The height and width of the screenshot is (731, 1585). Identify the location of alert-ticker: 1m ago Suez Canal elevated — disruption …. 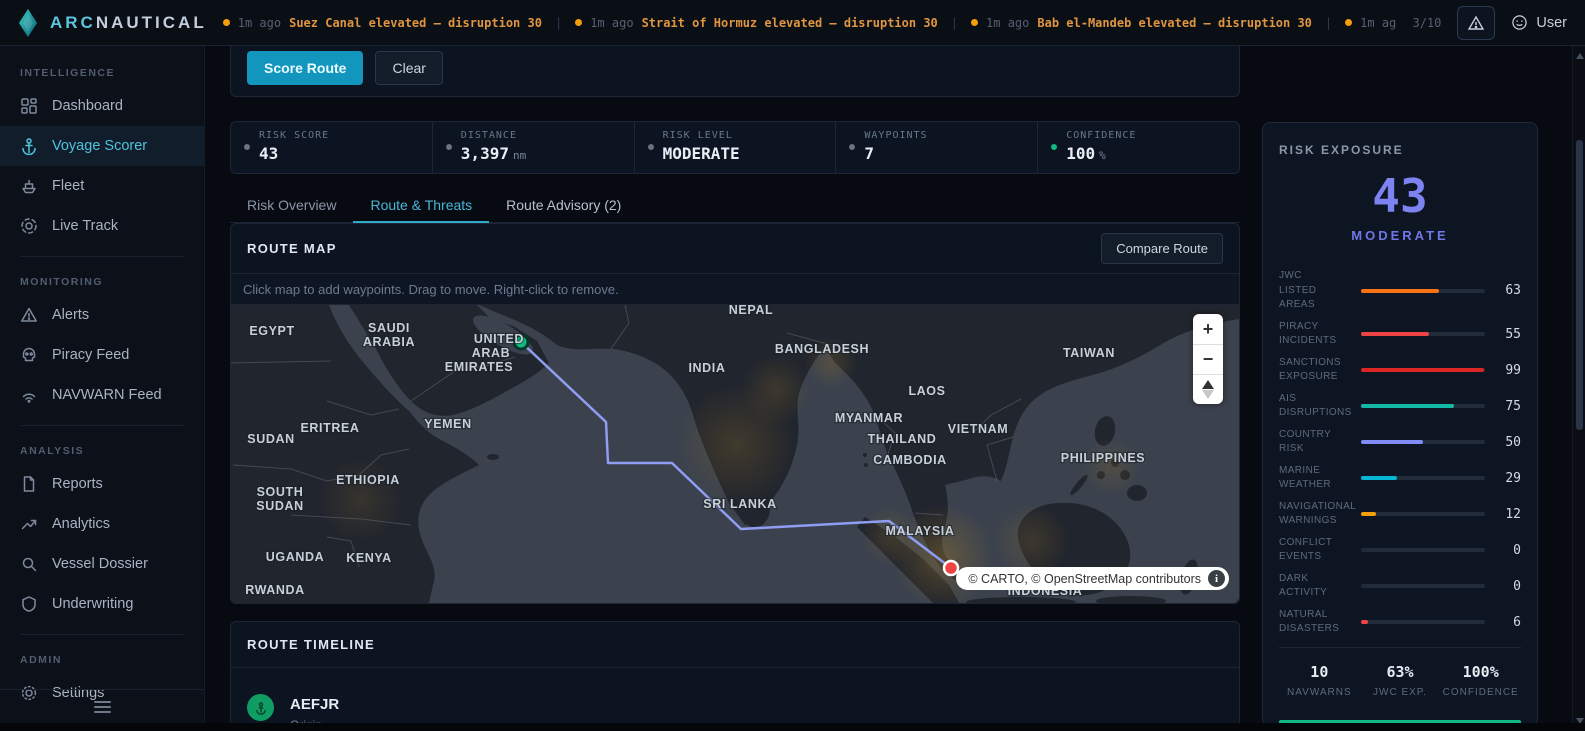
(809, 22).